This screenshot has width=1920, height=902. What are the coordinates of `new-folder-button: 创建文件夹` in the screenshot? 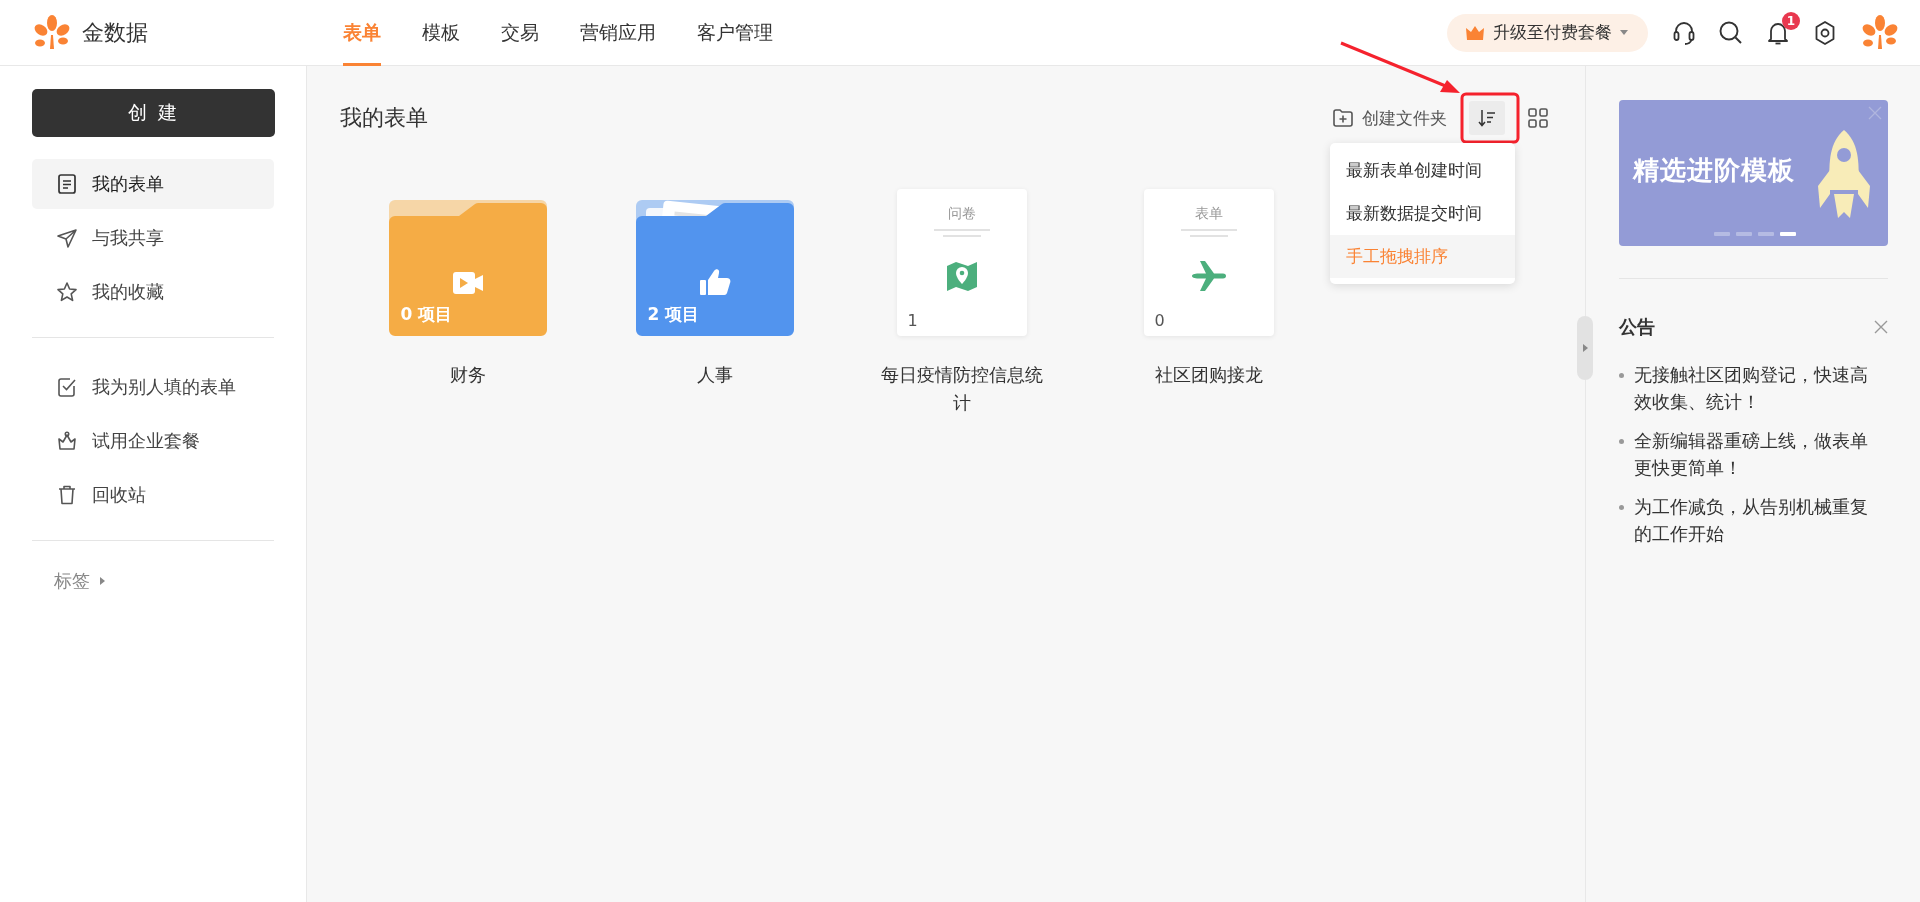 It's located at (1389, 118).